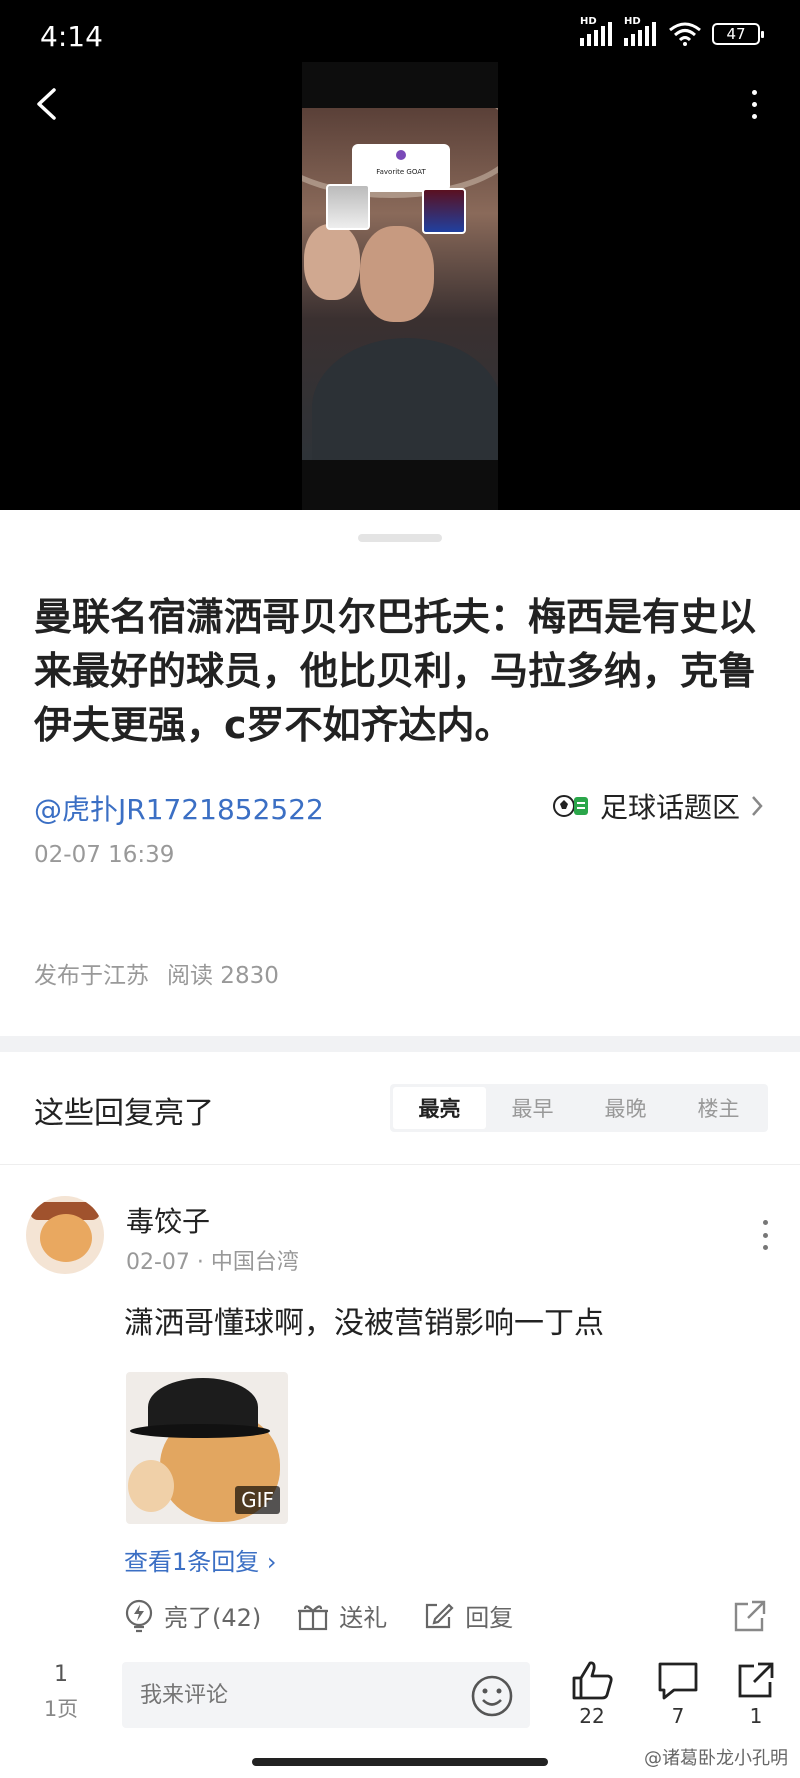  I want to click on reply-label: 回复, so click(489, 1618).